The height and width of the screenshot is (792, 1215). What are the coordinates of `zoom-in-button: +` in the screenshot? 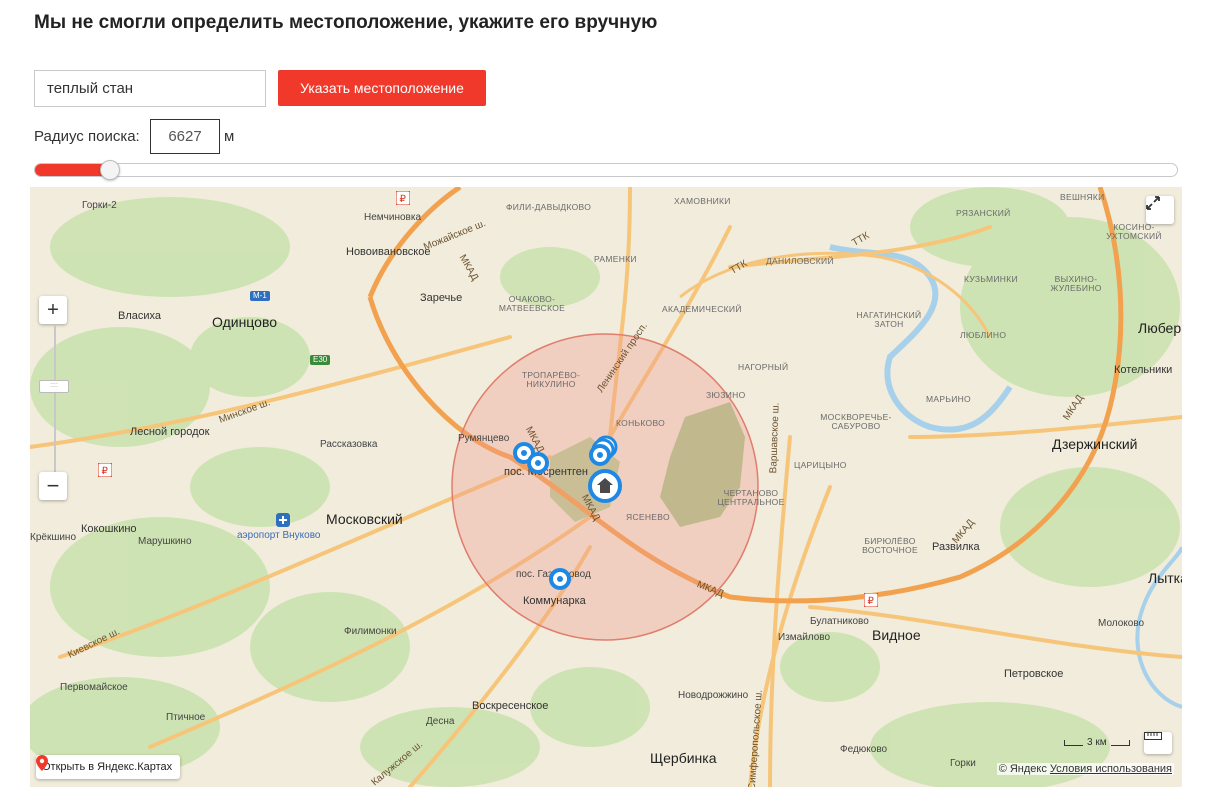 It's located at (53, 310).